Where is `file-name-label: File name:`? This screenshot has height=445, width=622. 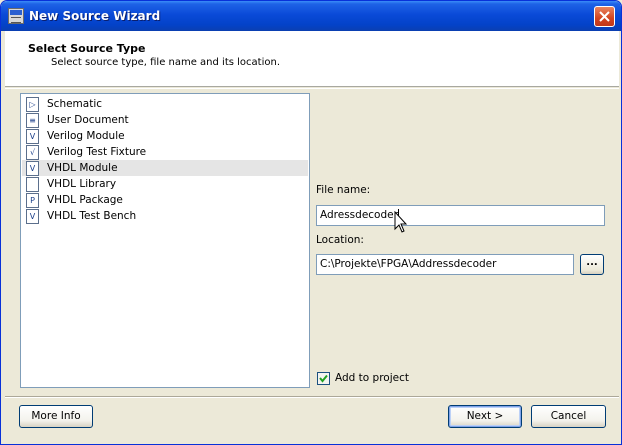 file-name-label: File name: is located at coordinates (343, 190).